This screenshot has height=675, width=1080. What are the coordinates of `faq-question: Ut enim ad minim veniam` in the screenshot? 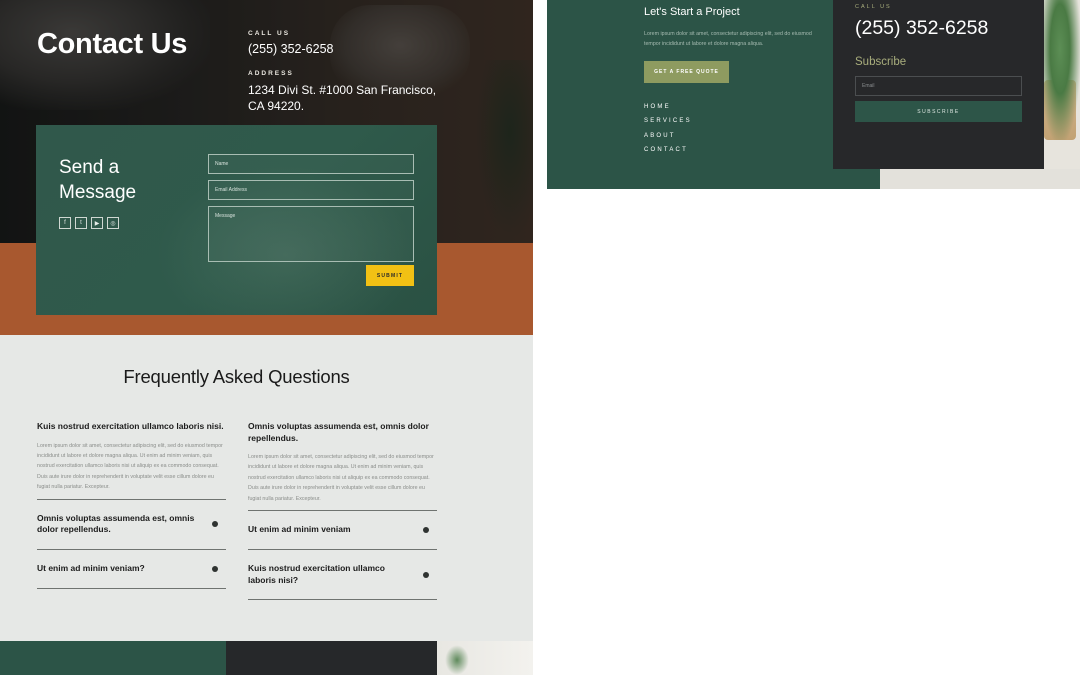 It's located at (330, 530).